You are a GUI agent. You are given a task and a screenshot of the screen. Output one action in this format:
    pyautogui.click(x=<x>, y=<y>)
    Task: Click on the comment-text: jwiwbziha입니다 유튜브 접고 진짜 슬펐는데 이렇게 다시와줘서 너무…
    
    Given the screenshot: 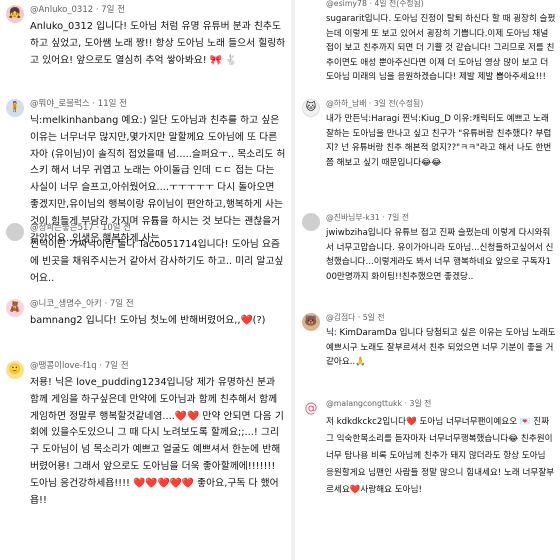 What is the action you would take?
    pyautogui.click(x=440, y=255)
    